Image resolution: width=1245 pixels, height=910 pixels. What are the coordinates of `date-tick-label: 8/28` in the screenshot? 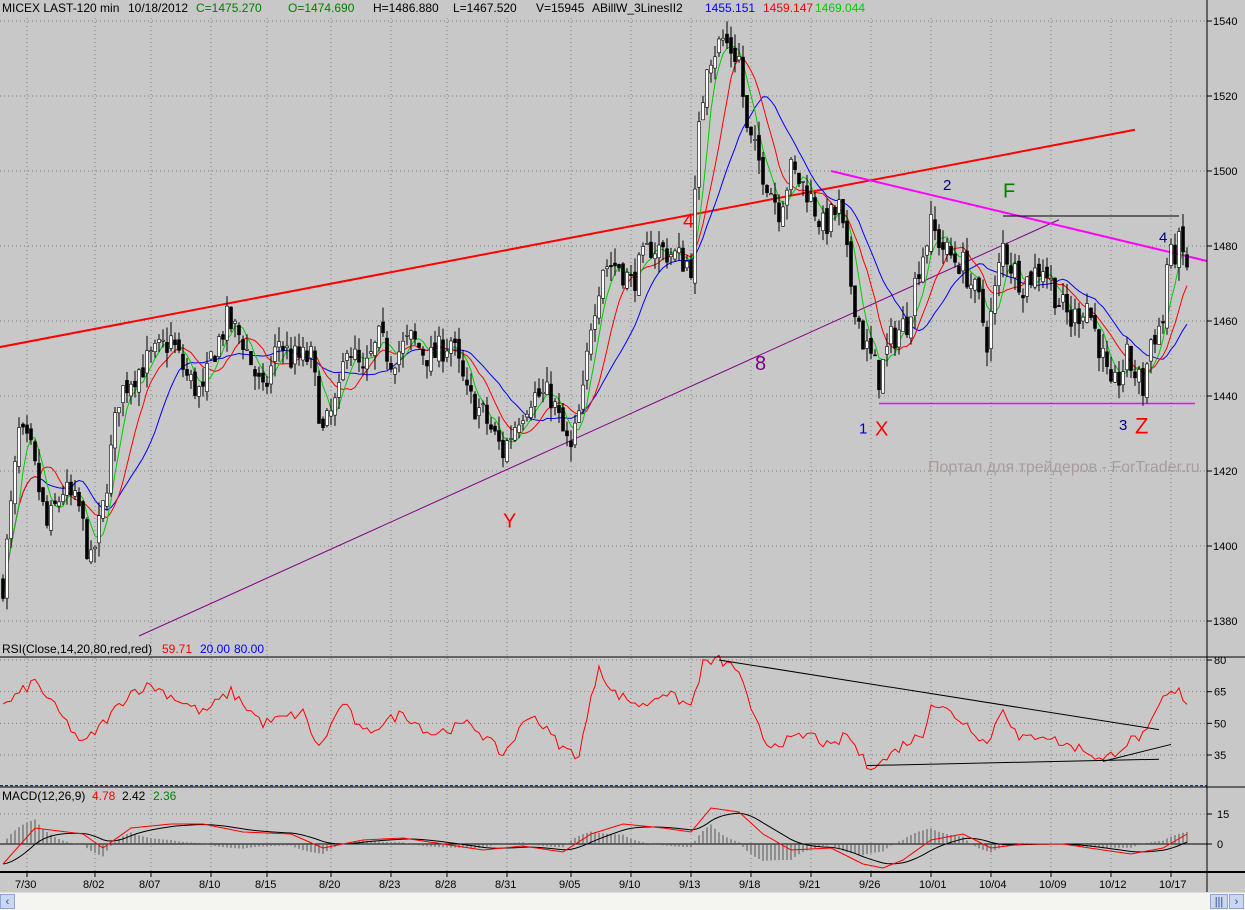 It's located at (445, 885).